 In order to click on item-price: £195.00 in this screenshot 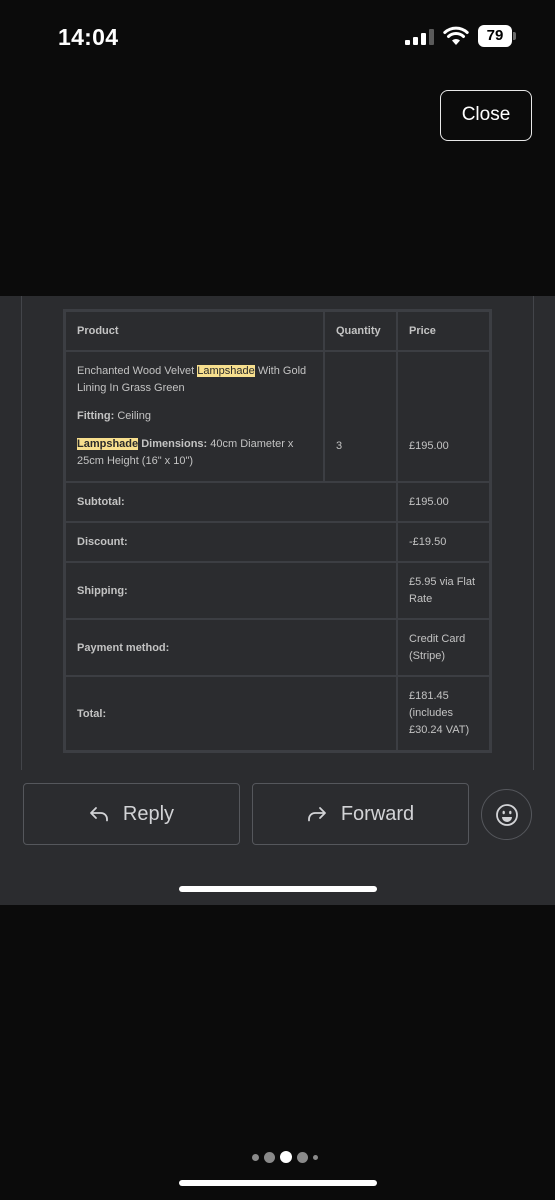, I will do `click(443, 416)`.